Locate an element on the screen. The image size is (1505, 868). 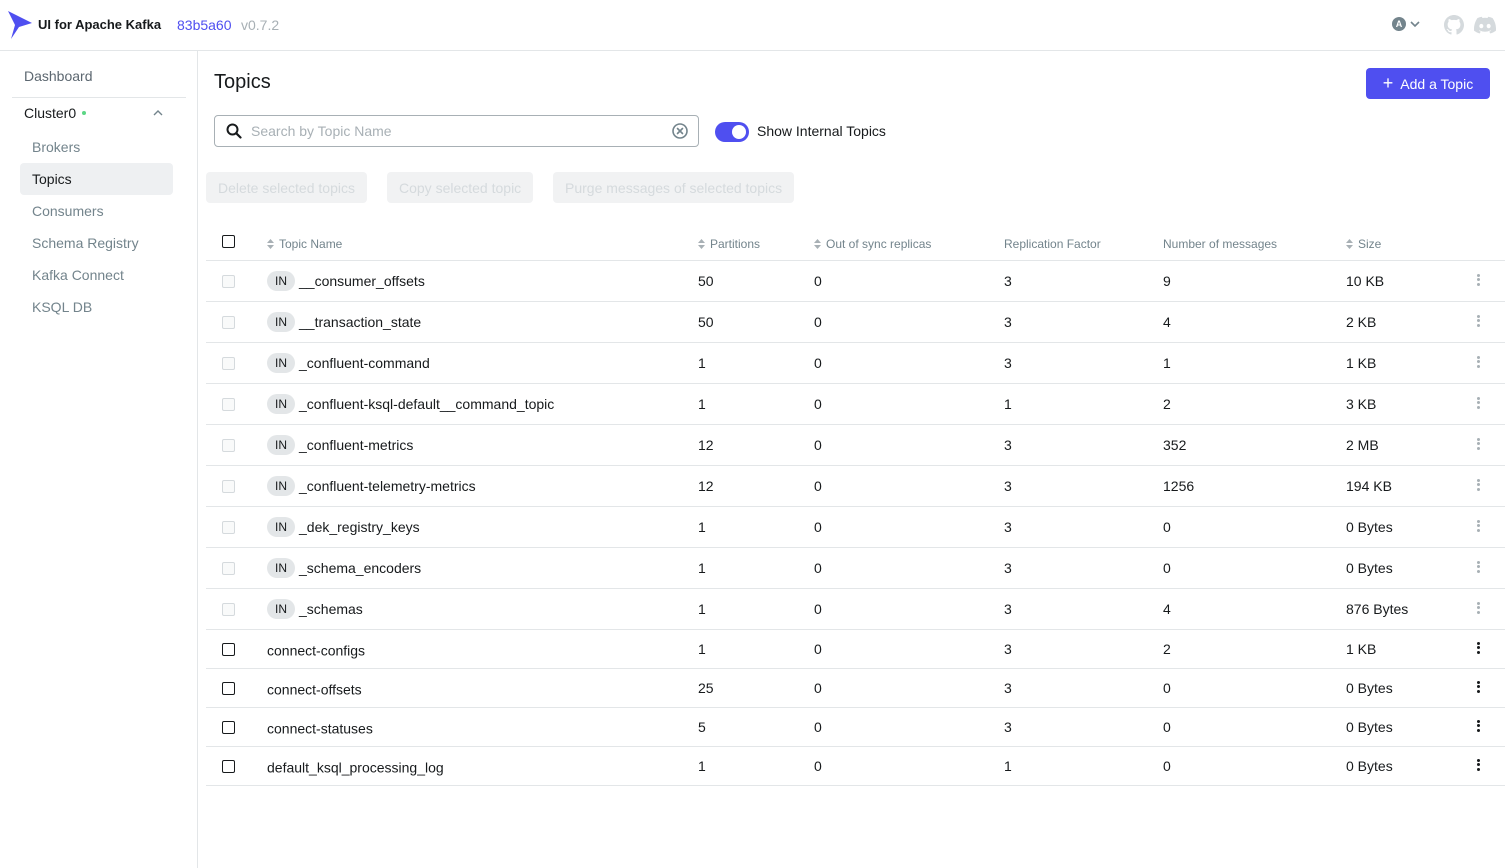
add-topic-button: + Add a Topic is located at coordinates (1428, 83).